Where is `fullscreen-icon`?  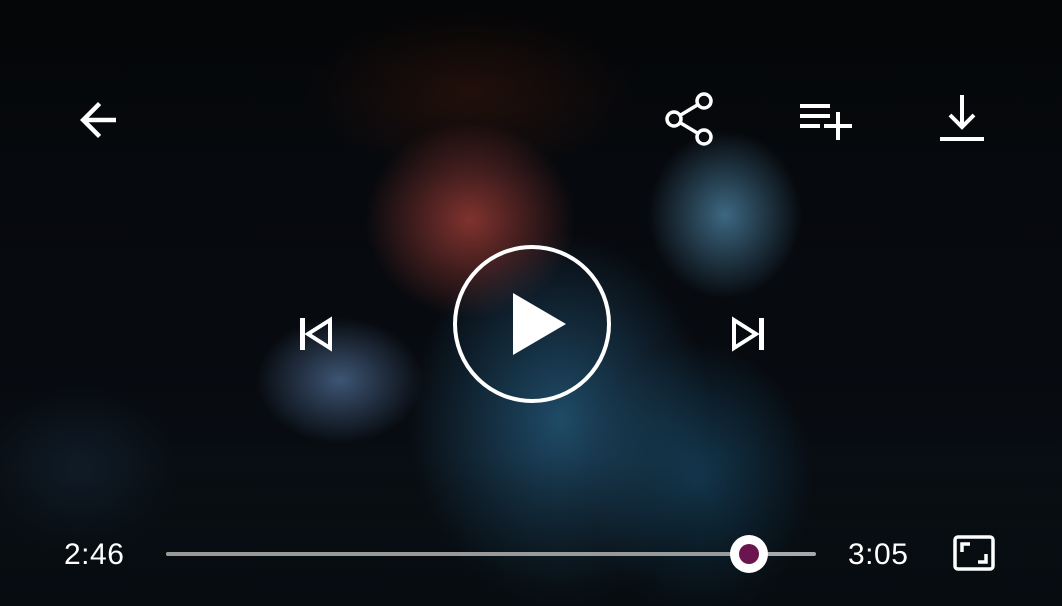 fullscreen-icon is located at coordinates (974, 553).